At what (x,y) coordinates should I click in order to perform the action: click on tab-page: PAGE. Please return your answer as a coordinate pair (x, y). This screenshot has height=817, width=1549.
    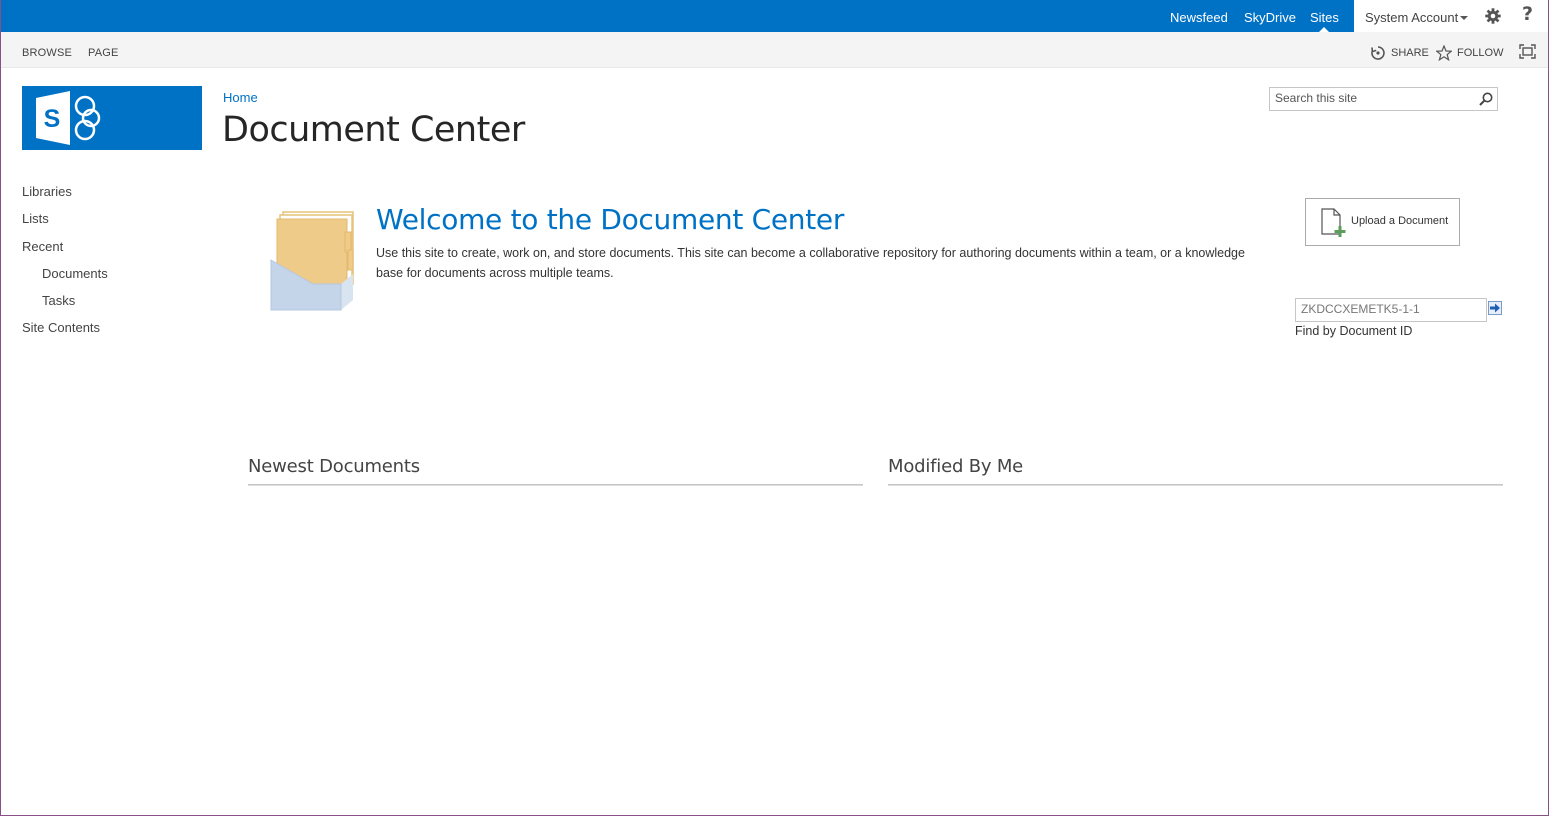
    Looking at the image, I should click on (103, 53).